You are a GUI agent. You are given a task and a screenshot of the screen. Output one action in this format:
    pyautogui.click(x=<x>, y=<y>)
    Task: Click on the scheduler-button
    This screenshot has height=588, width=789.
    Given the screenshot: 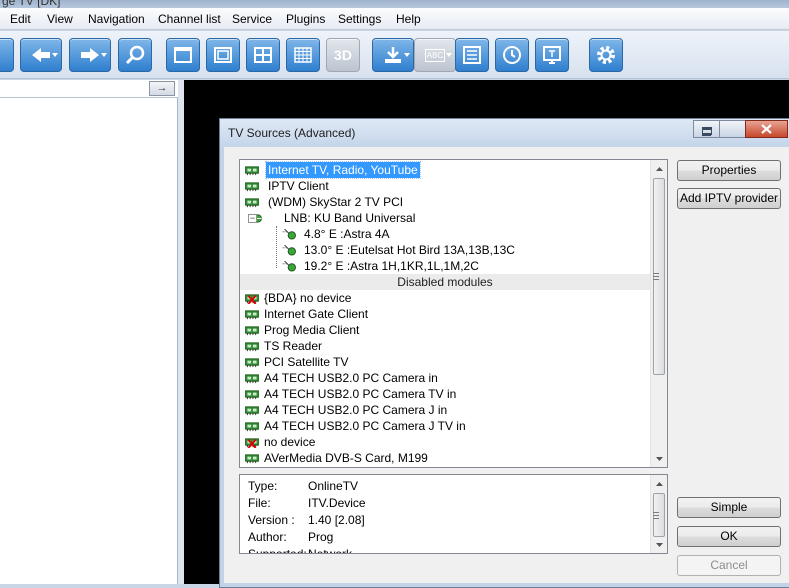 What is the action you would take?
    pyautogui.click(x=512, y=55)
    